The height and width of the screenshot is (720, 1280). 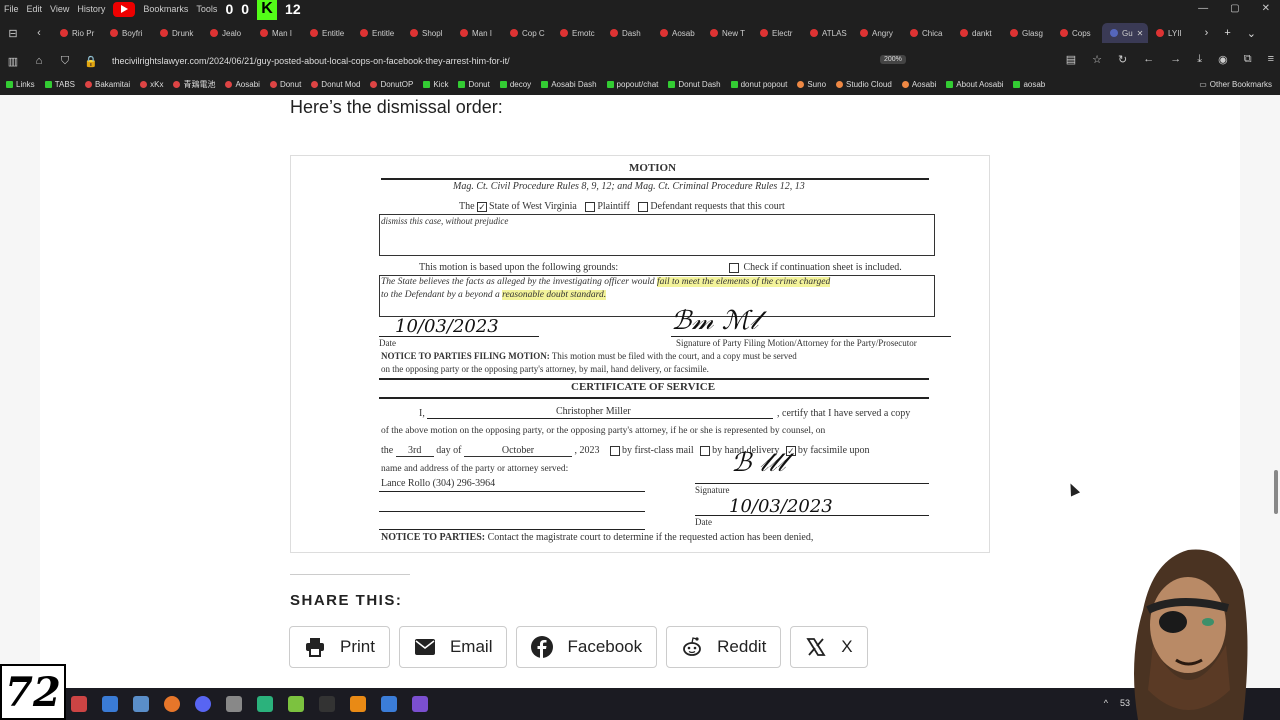 What do you see at coordinates (829, 647) in the screenshot?
I see `x-button: X` at bounding box center [829, 647].